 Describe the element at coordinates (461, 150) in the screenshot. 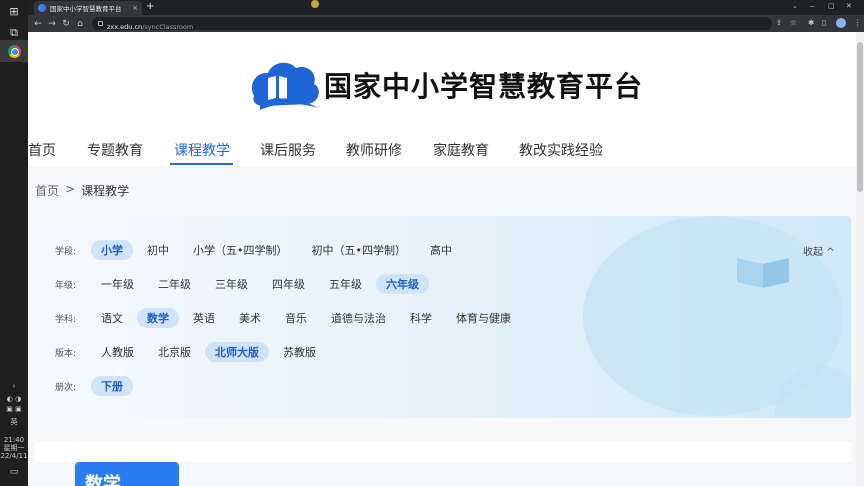

I see `nav-item-family: 家庭教育` at that location.